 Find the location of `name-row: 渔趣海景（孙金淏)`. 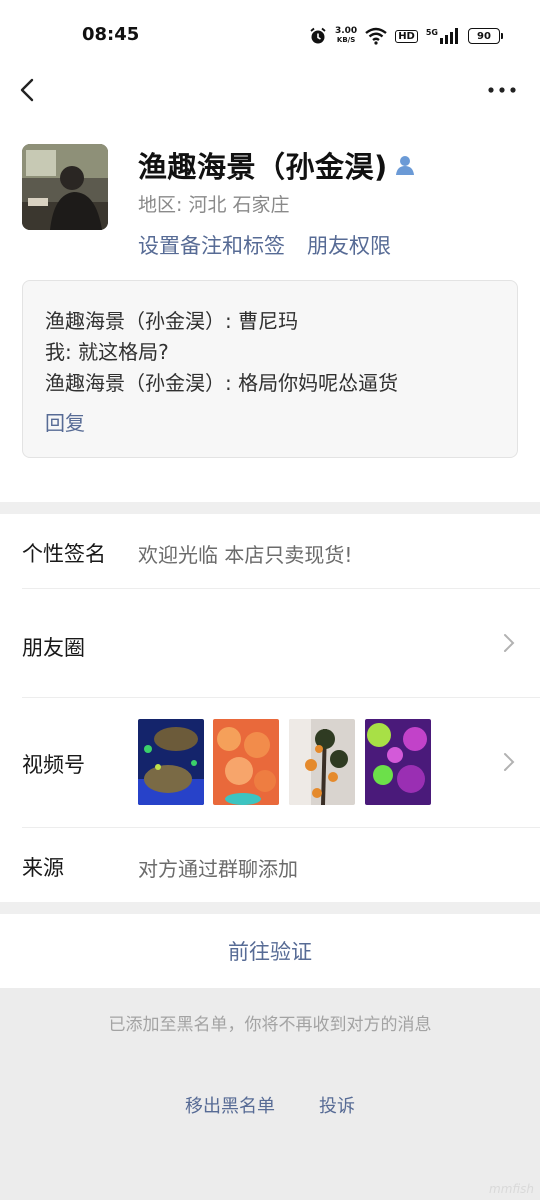

name-row: 渔趣海景（孙金淏) is located at coordinates (277, 165).